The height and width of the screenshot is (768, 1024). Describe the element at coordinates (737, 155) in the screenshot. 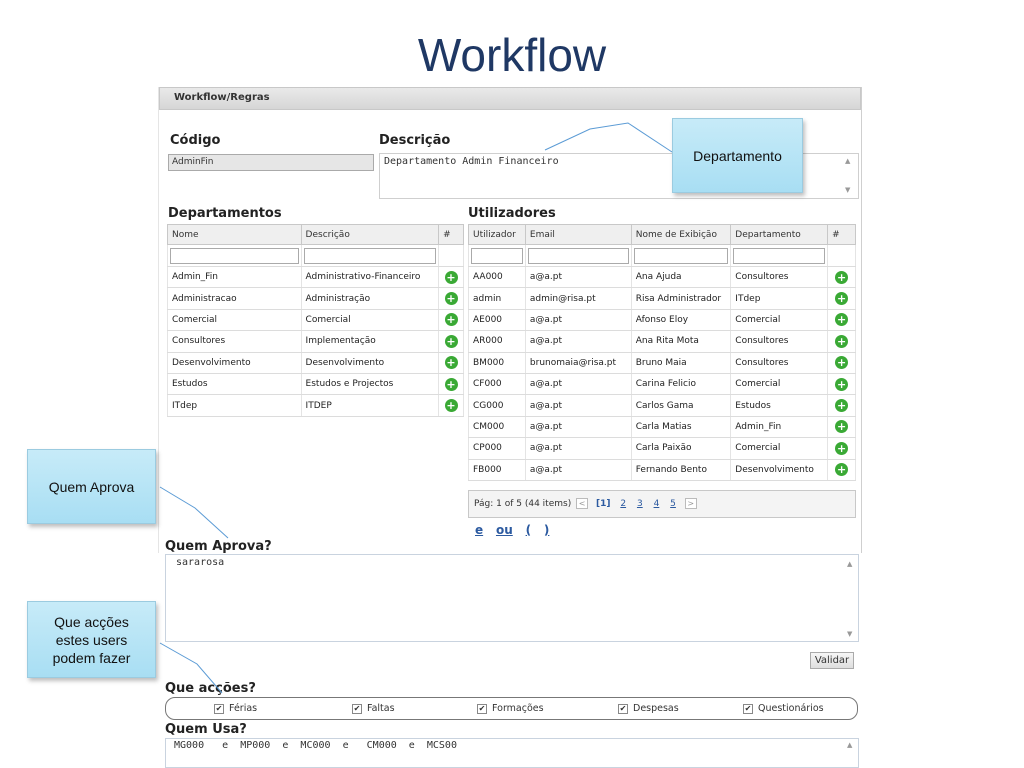

I see `callout-departamento: Departamento` at that location.